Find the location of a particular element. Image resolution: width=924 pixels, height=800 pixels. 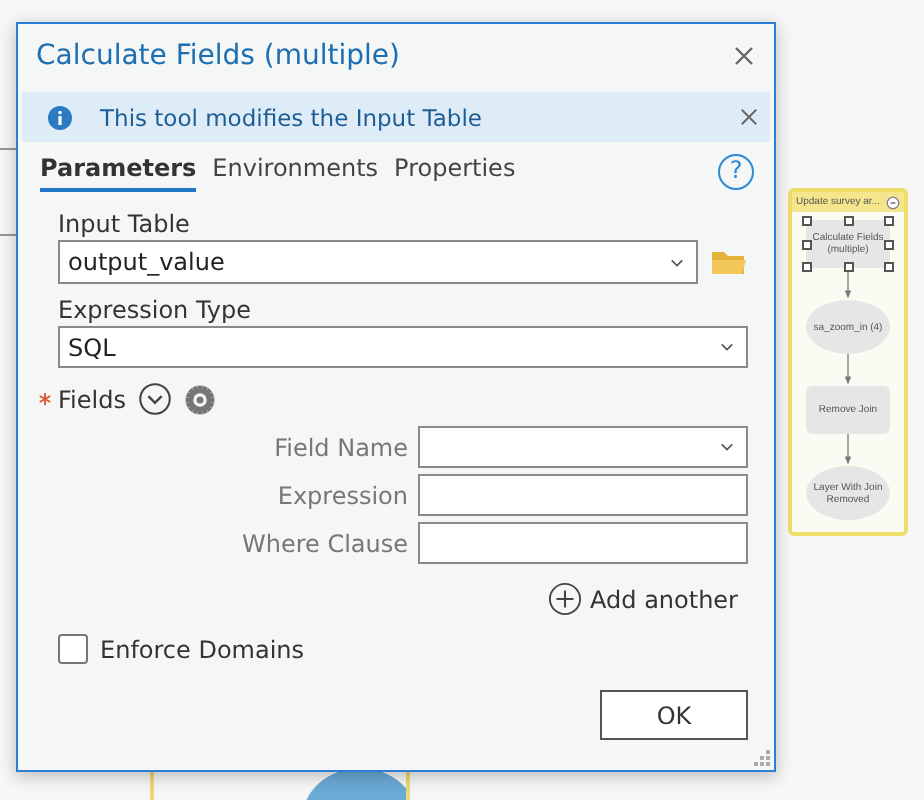

dropdown-field is located at coordinates (583, 447).